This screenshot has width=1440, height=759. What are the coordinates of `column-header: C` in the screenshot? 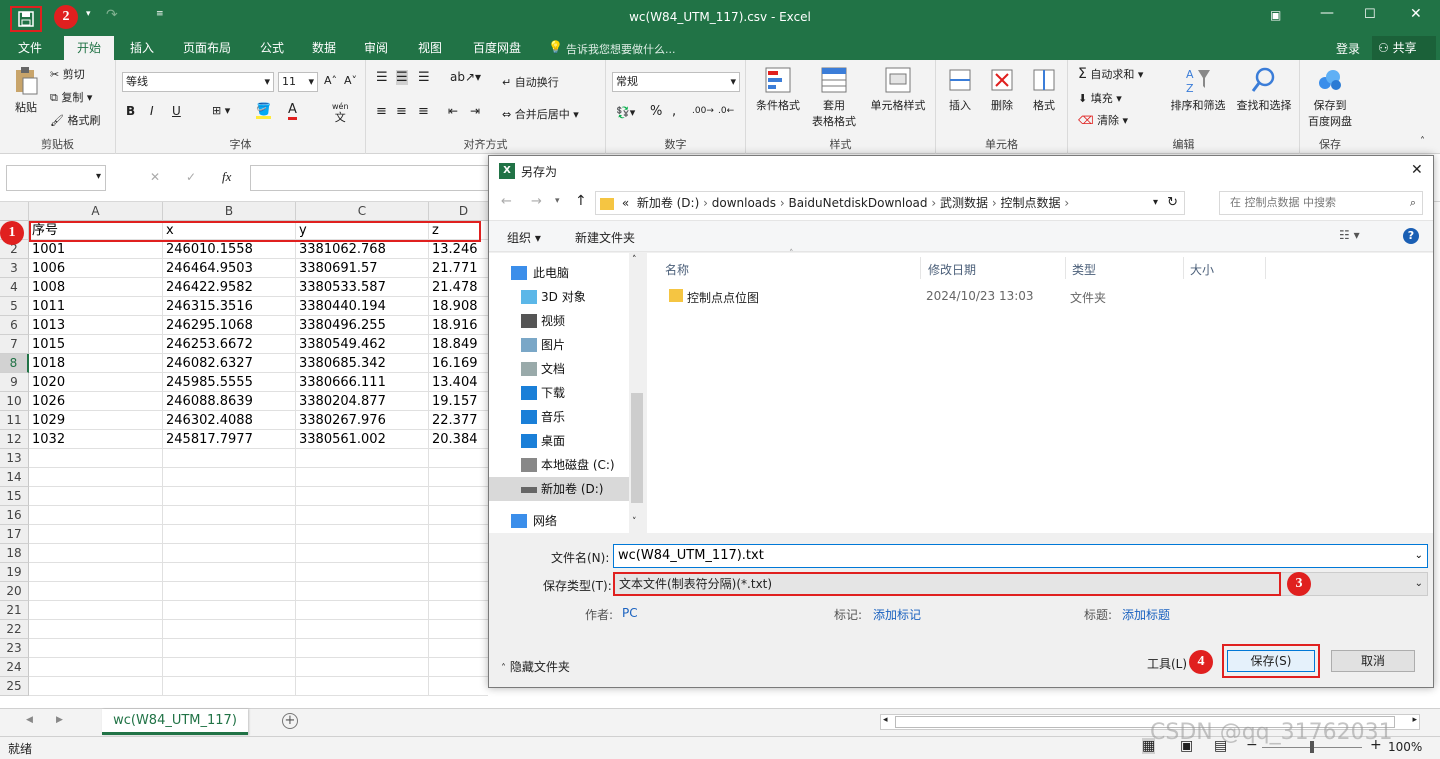 It's located at (362, 211).